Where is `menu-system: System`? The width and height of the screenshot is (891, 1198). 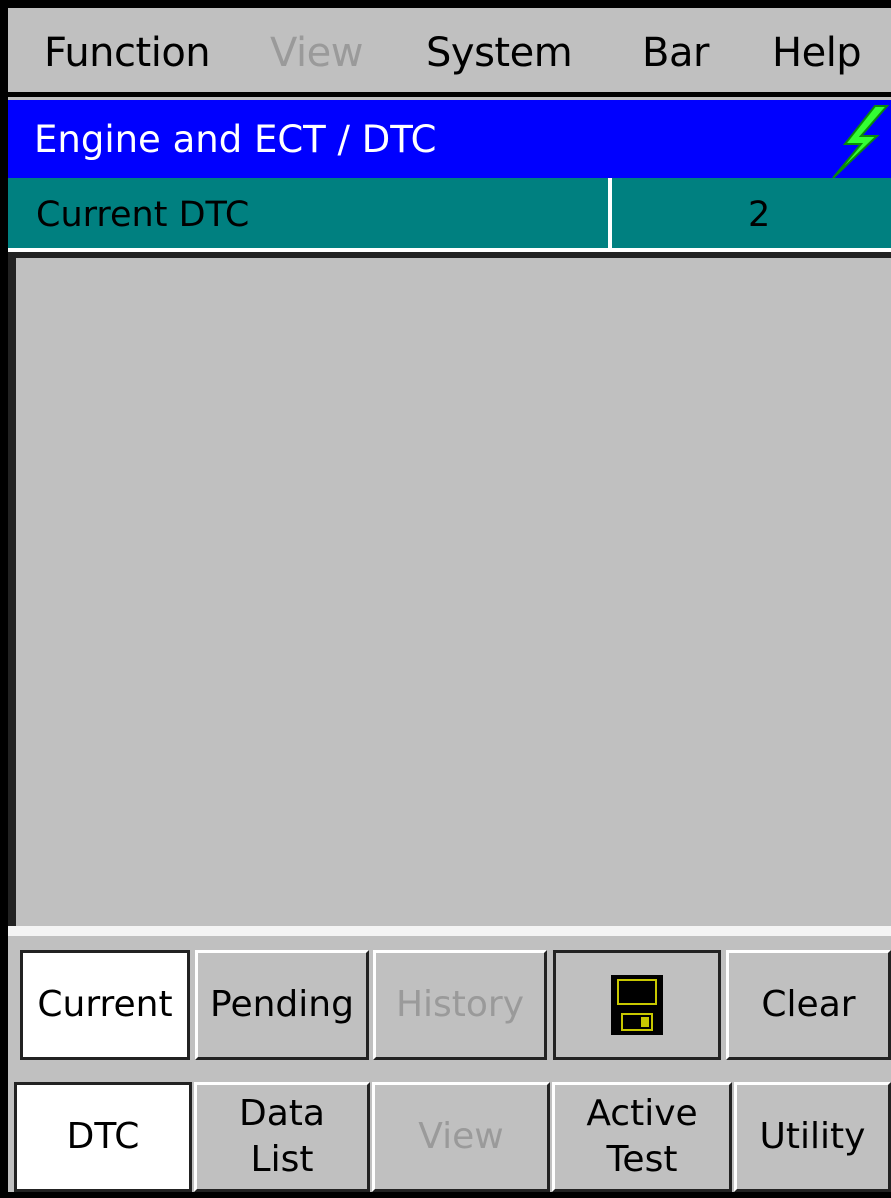 menu-system: System is located at coordinates (499, 53).